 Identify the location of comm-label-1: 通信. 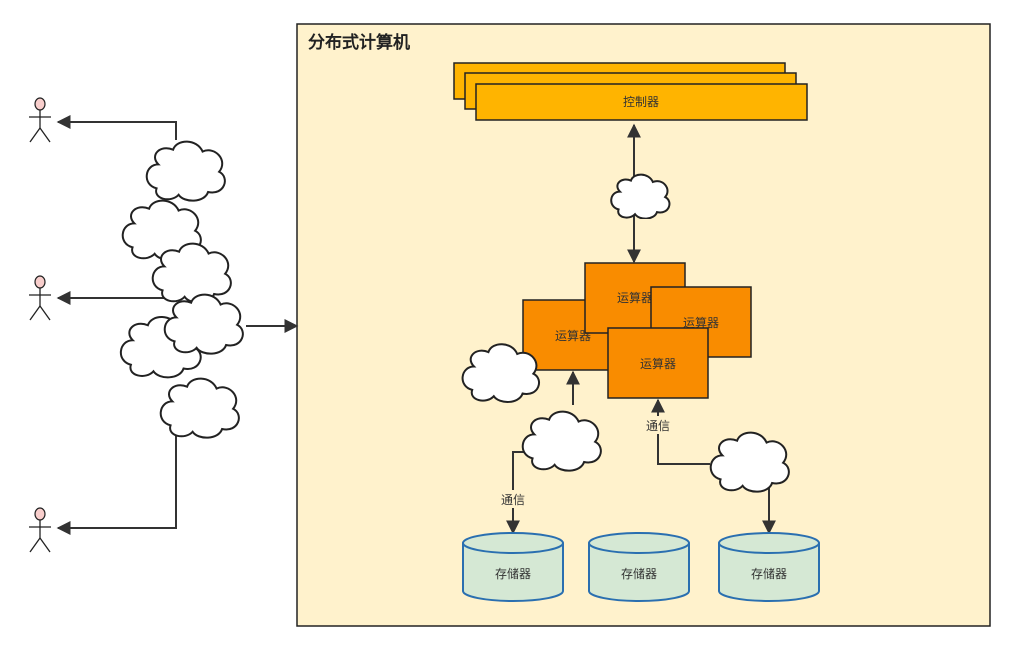
(513, 500).